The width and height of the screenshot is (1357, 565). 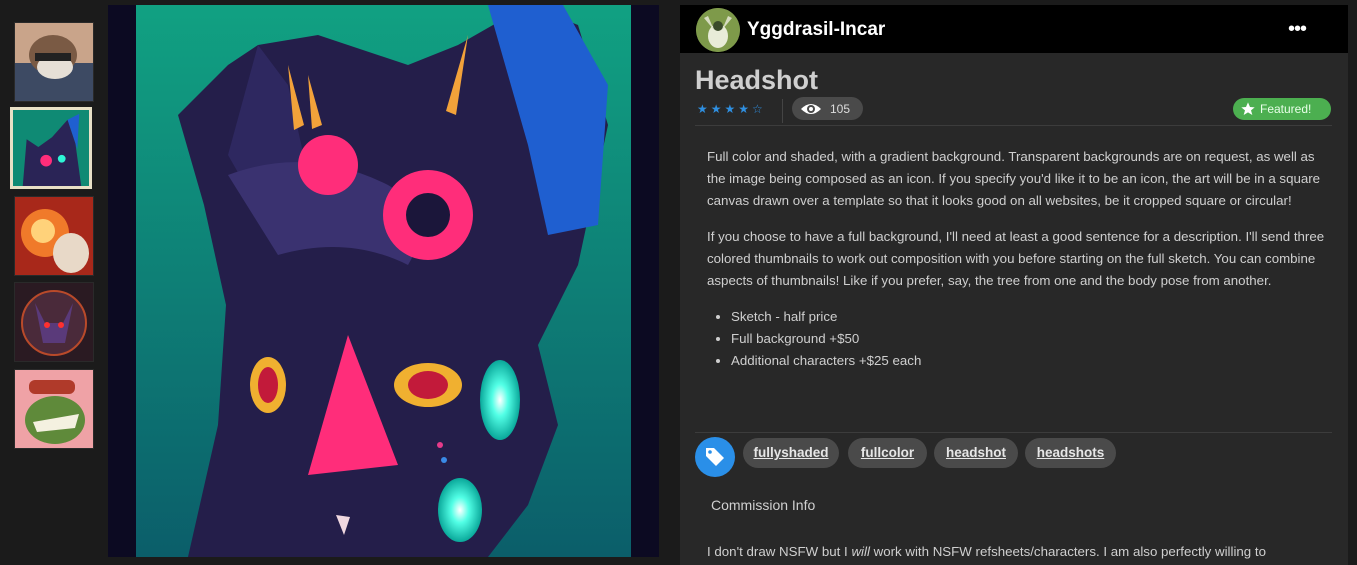 I want to click on list-item: Sketch - half price, so click(x=1028, y=317).